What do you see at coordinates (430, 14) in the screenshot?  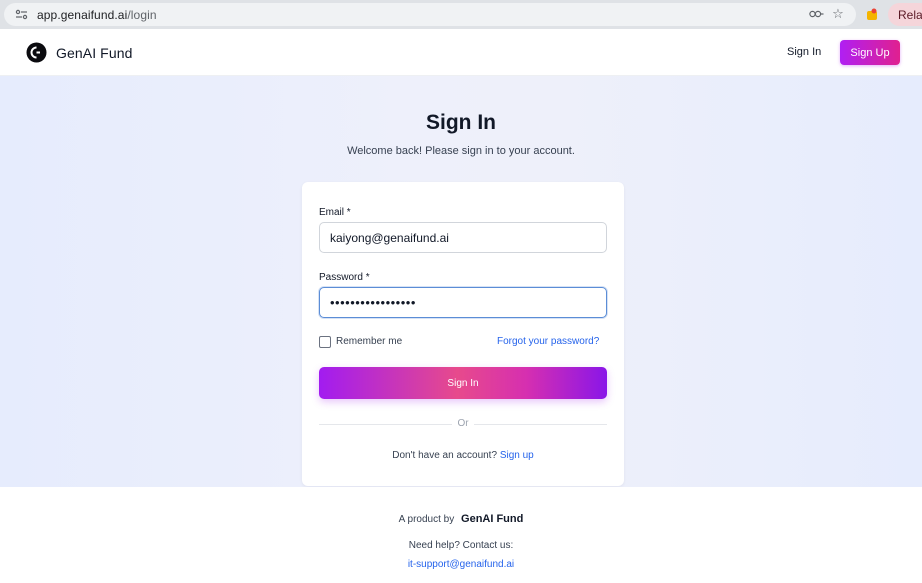 I see `address-bar: app.genaifund.ai/login` at bounding box center [430, 14].